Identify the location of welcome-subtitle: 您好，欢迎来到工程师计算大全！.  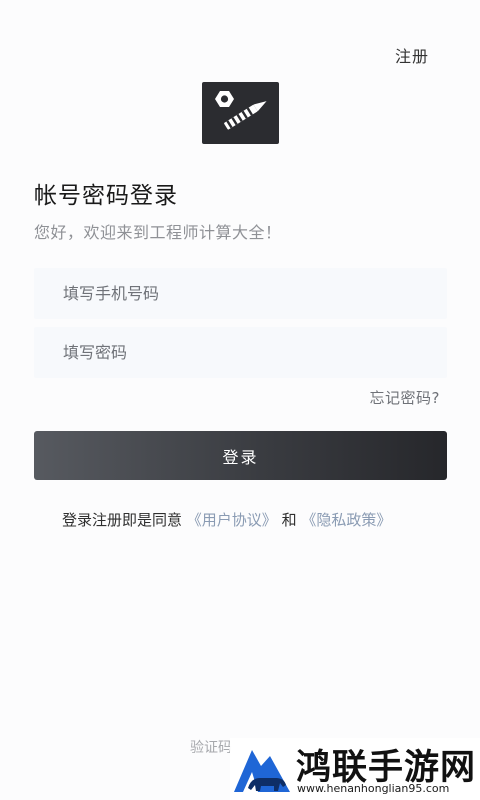
(158, 232).